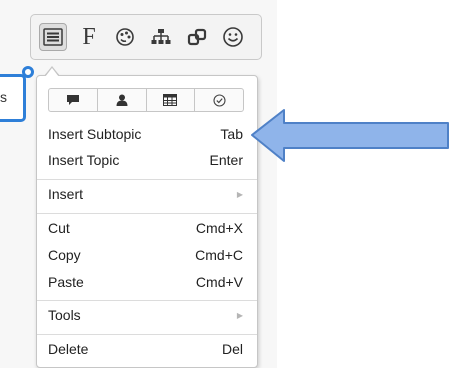  What do you see at coordinates (28, 72) in the screenshot?
I see `topic-collapse-handle` at bounding box center [28, 72].